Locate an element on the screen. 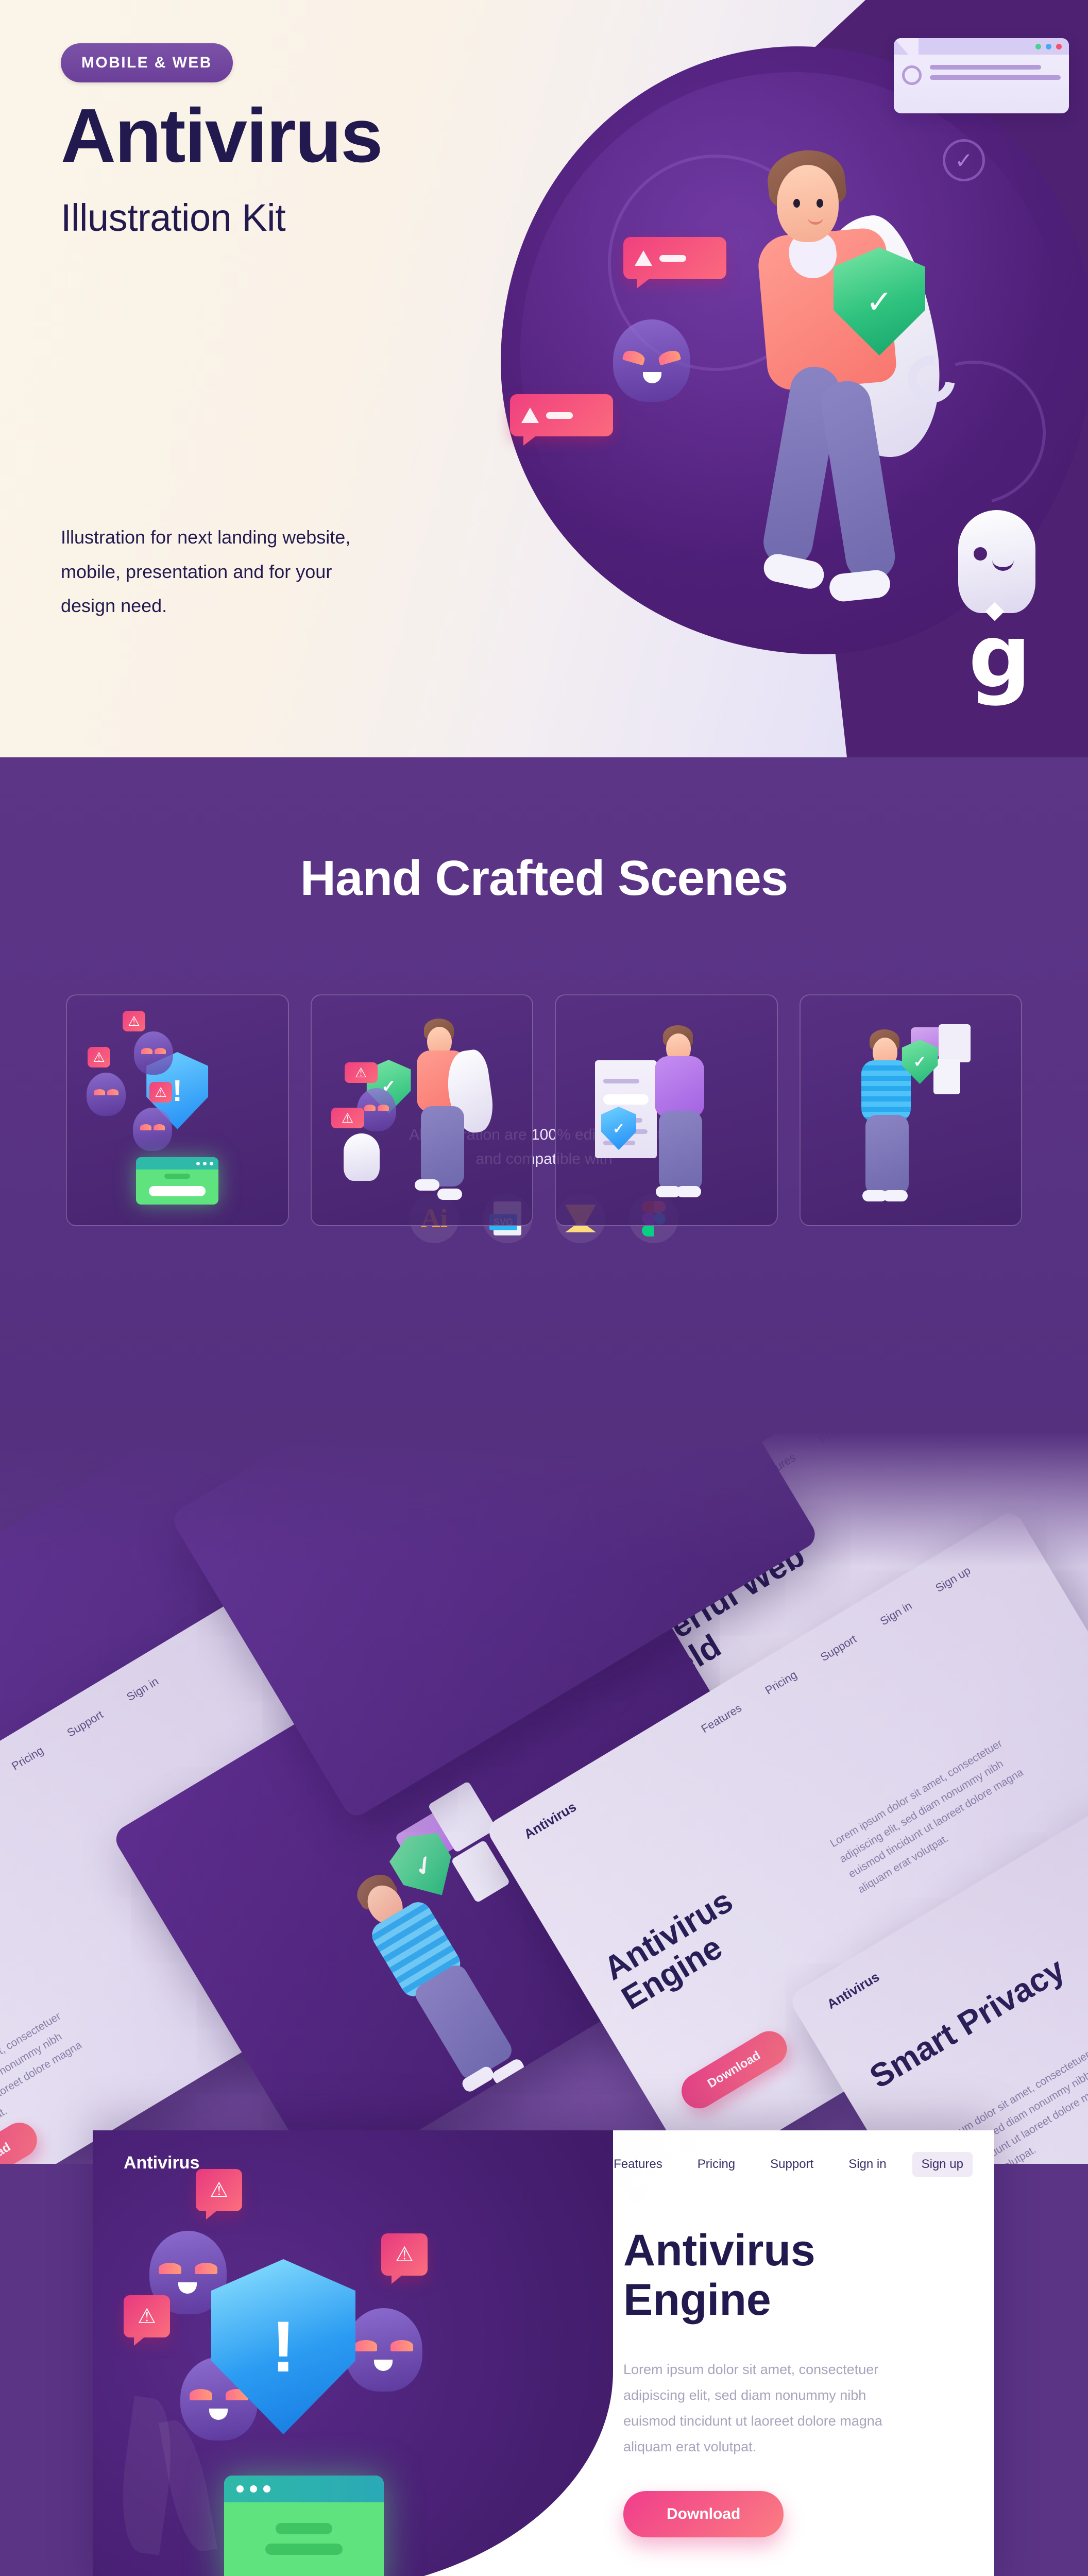 The image size is (1088, 2576). image-file-icon is located at coordinates (954, 1043).